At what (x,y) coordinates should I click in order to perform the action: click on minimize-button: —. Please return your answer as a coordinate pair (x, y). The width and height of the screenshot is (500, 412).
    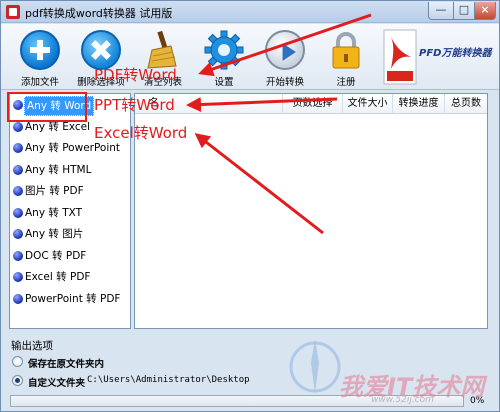
    Looking at the image, I should click on (441, 11).